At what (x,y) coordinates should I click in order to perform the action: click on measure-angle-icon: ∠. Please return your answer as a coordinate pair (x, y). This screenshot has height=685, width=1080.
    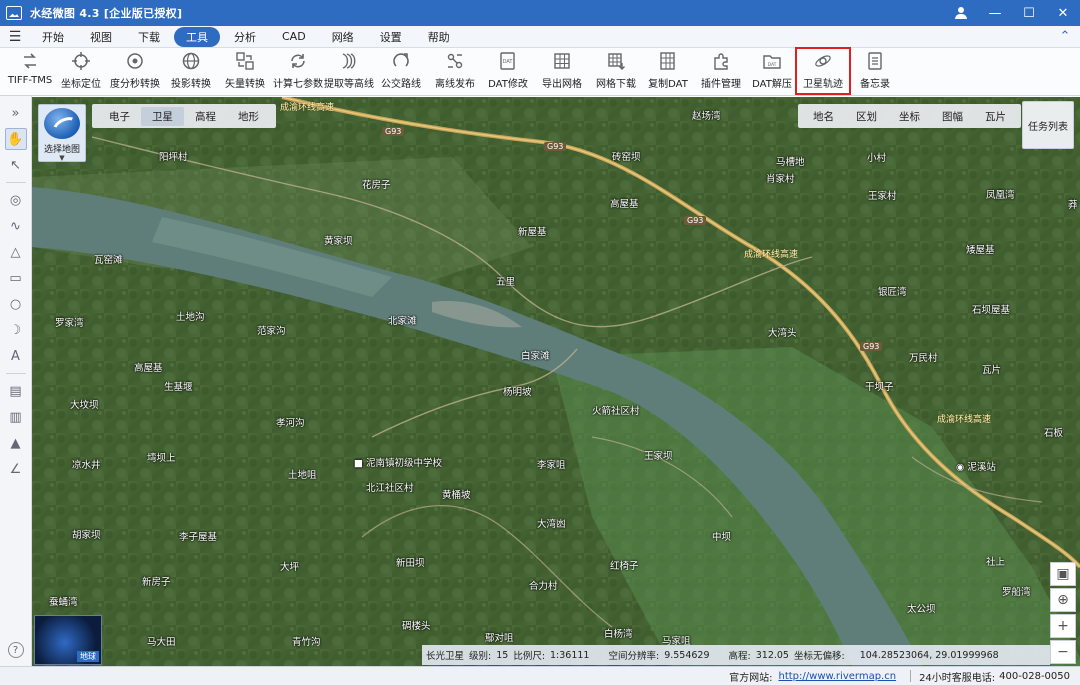
    Looking at the image, I should click on (16, 469).